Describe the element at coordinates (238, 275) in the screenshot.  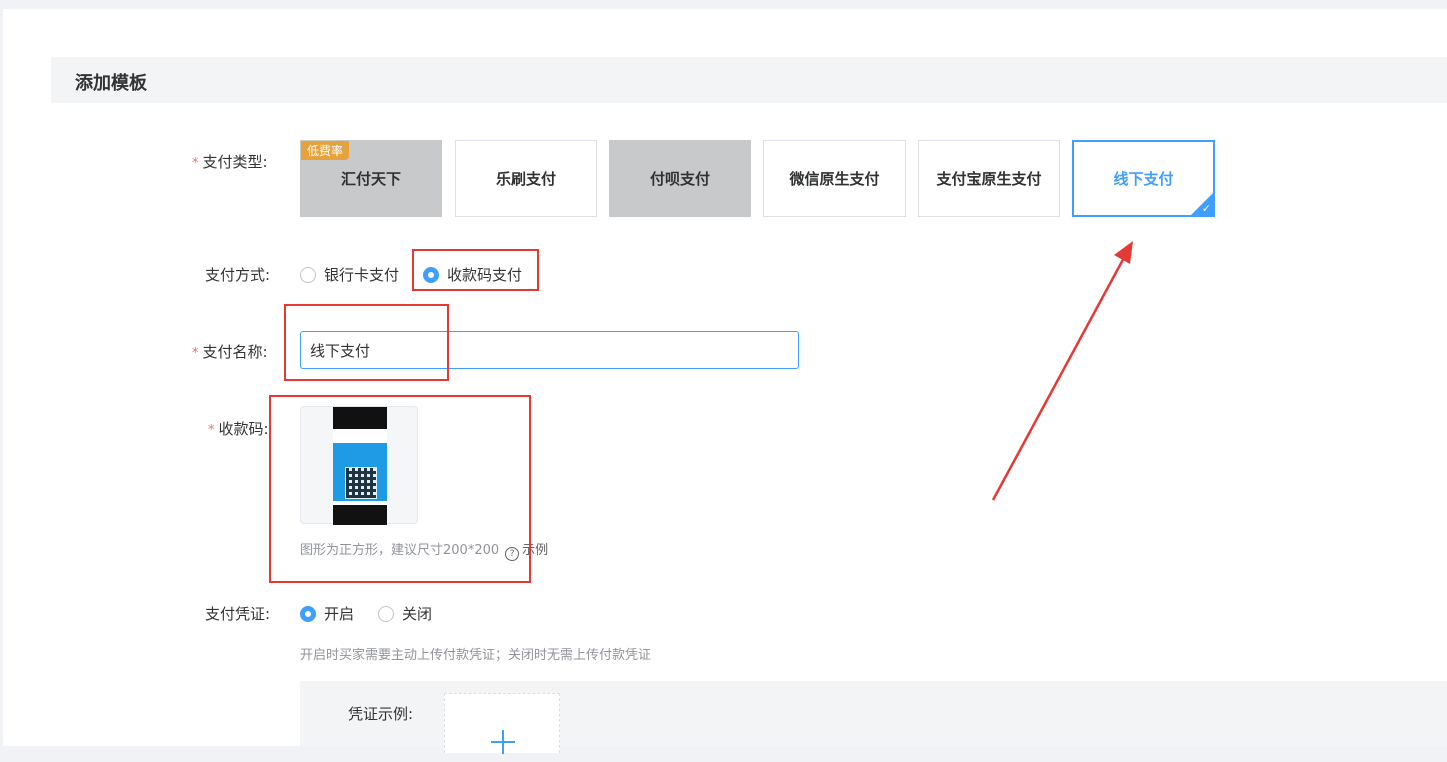
I see `pay-method-label: 支付方式:` at that location.